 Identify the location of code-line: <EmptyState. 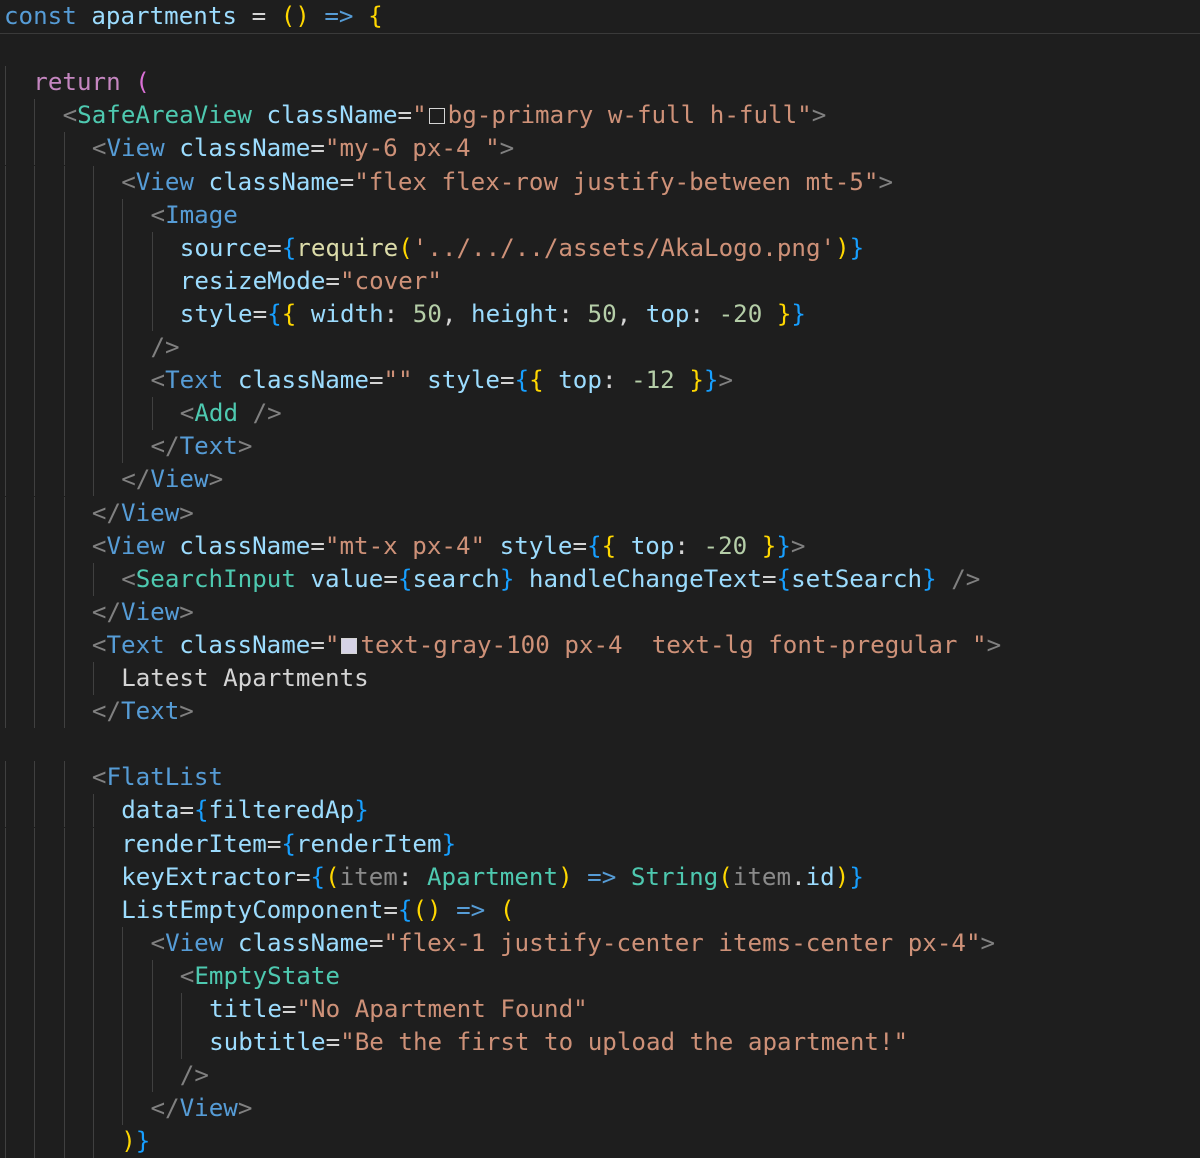
(600, 976).